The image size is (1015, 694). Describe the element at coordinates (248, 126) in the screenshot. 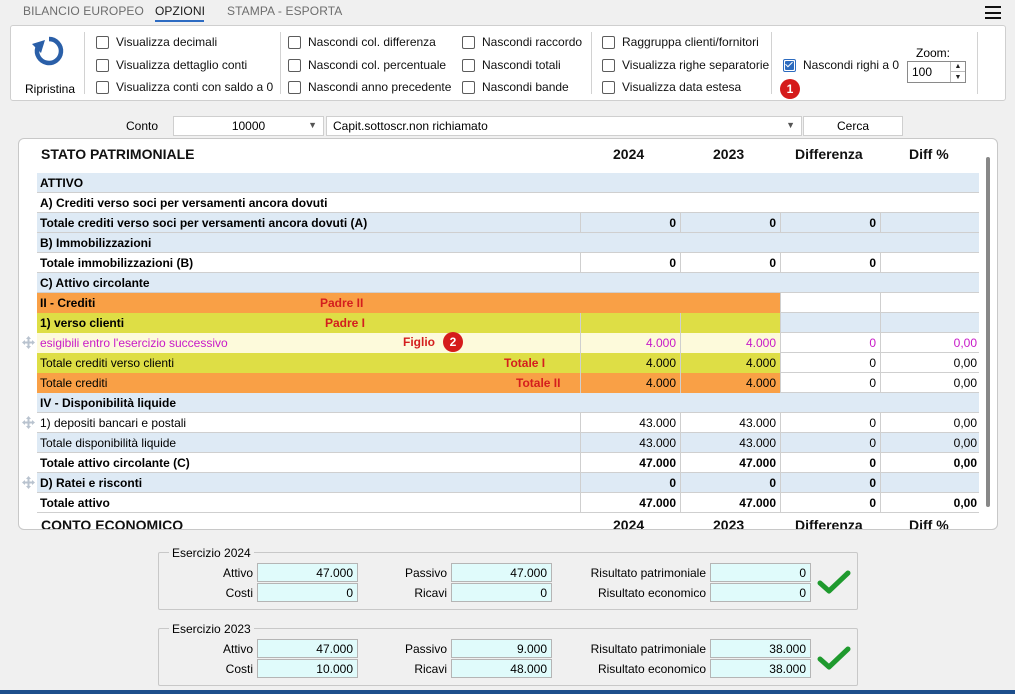

I see `conto-code-select: 10000 ▼` at that location.